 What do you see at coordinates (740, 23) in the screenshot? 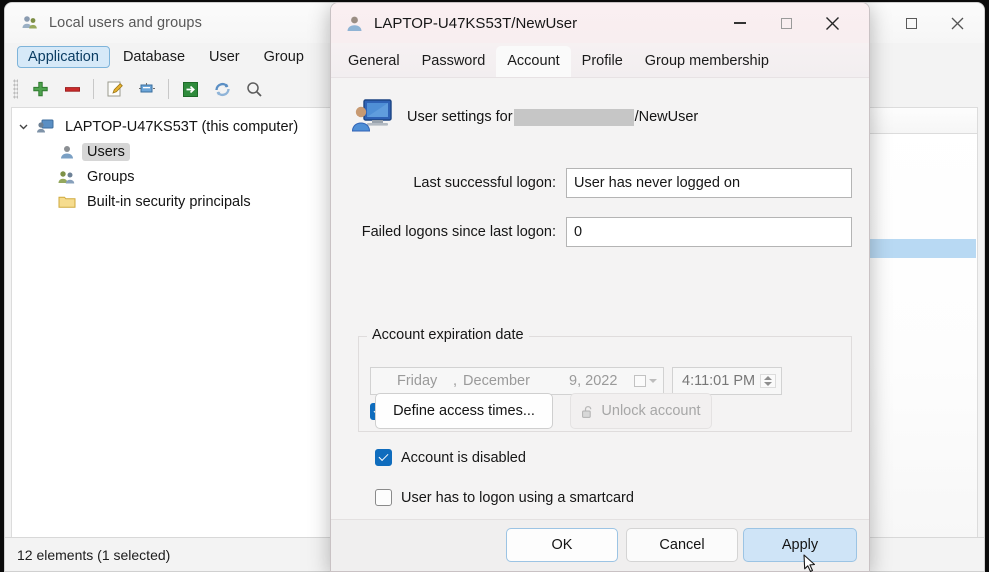
I see `minimize-icon` at bounding box center [740, 23].